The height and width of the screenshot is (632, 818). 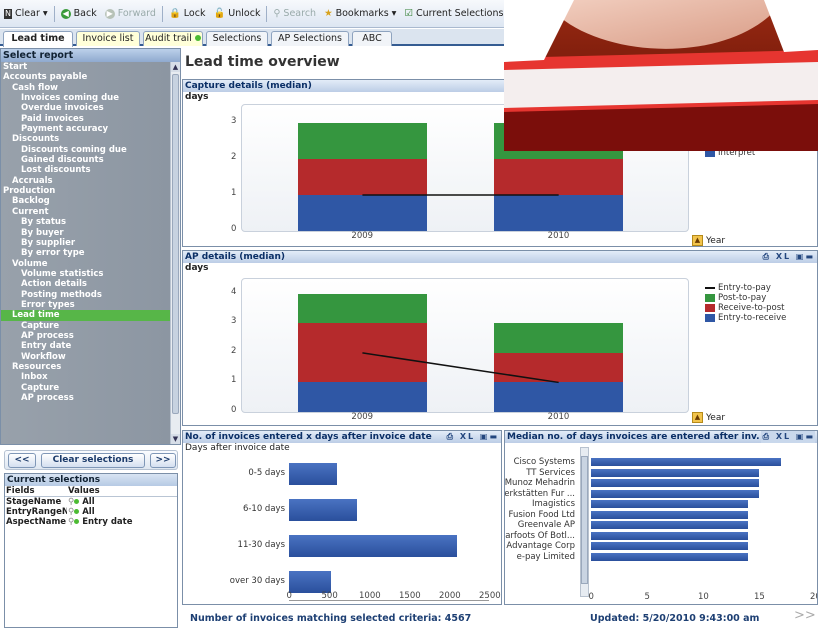 I want to click on forward-button: ▶ Forward, so click(x=130, y=13).